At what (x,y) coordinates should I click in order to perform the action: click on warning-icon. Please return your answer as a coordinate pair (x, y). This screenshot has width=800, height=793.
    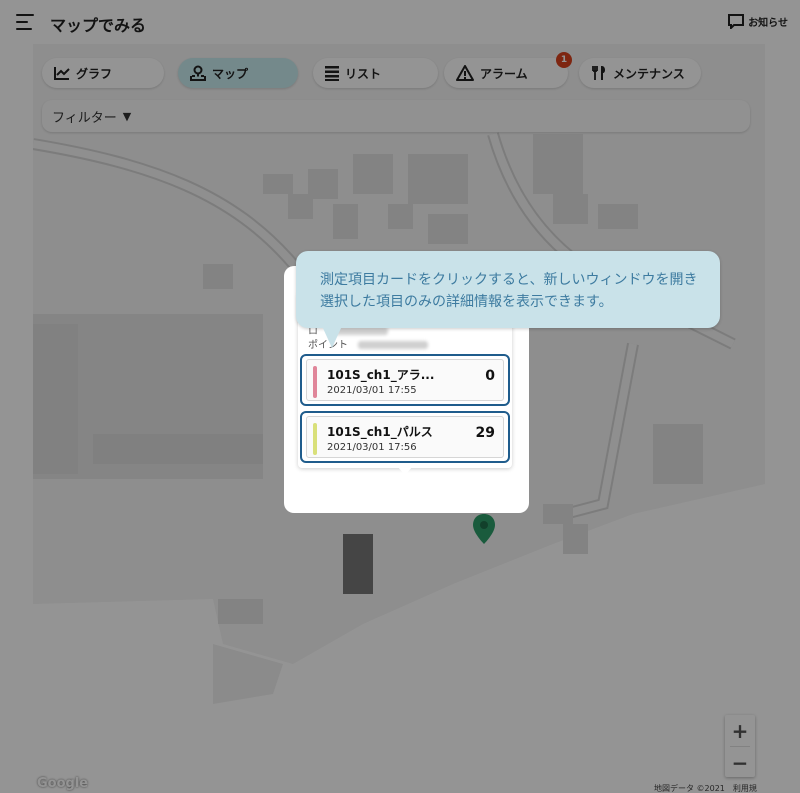
    Looking at the image, I should click on (465, 73).